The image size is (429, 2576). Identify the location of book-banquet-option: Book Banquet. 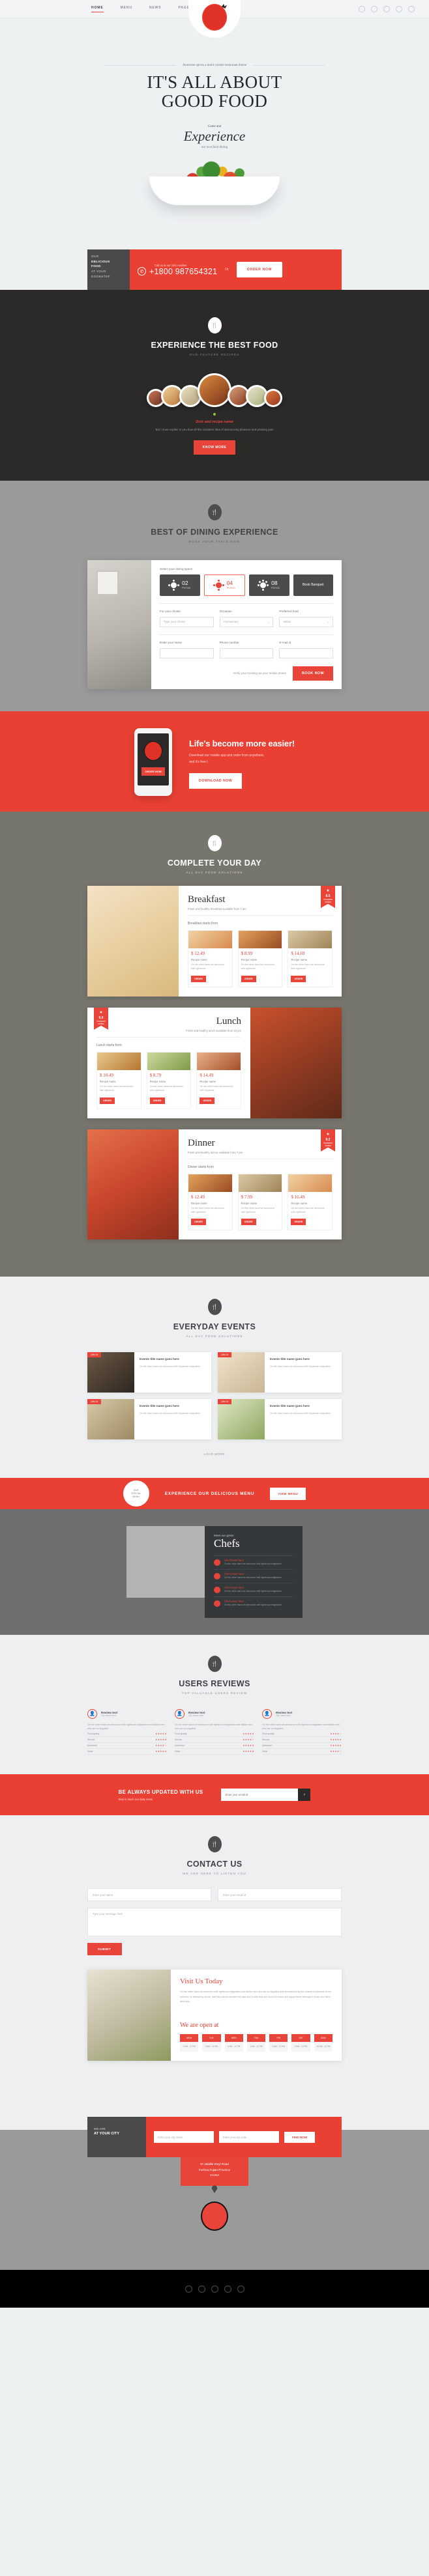
(313, 585).